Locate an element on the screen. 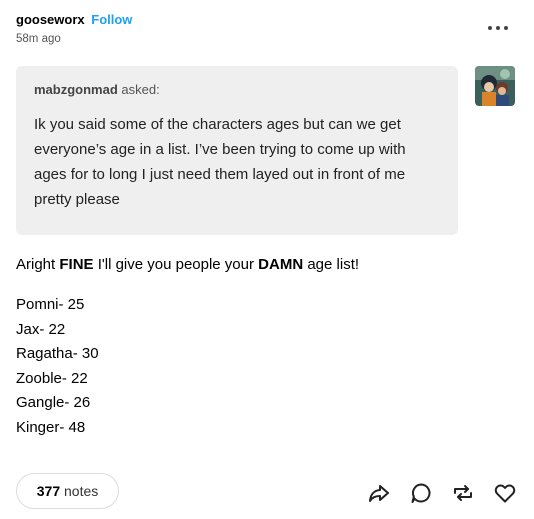 The image size is (534, 519). asker-name: mabzgonmad is located at coordinates (76, 89).